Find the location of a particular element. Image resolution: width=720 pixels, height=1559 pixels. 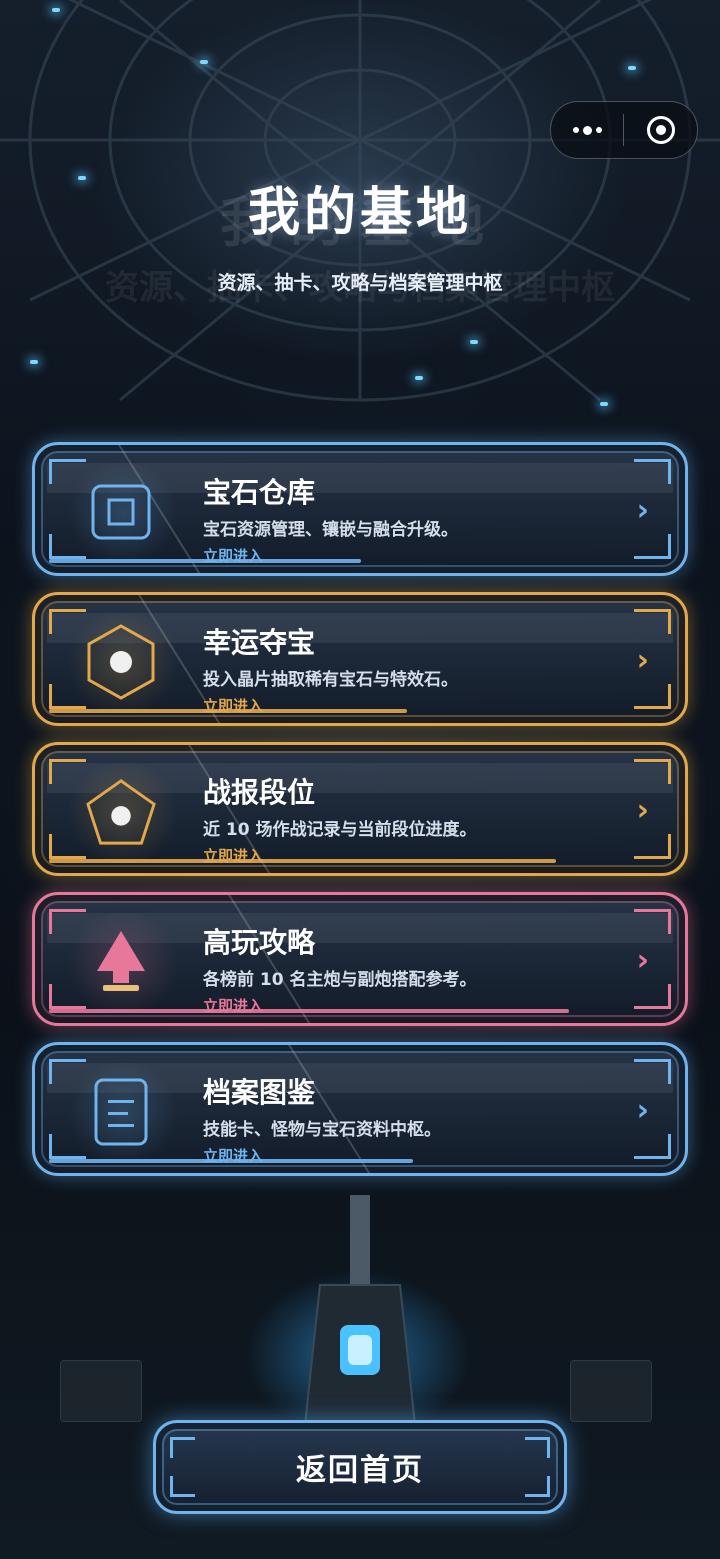

card-description: 宝石资源管理、镶嵌与融合升级。 is located at coordinates (330, 530).